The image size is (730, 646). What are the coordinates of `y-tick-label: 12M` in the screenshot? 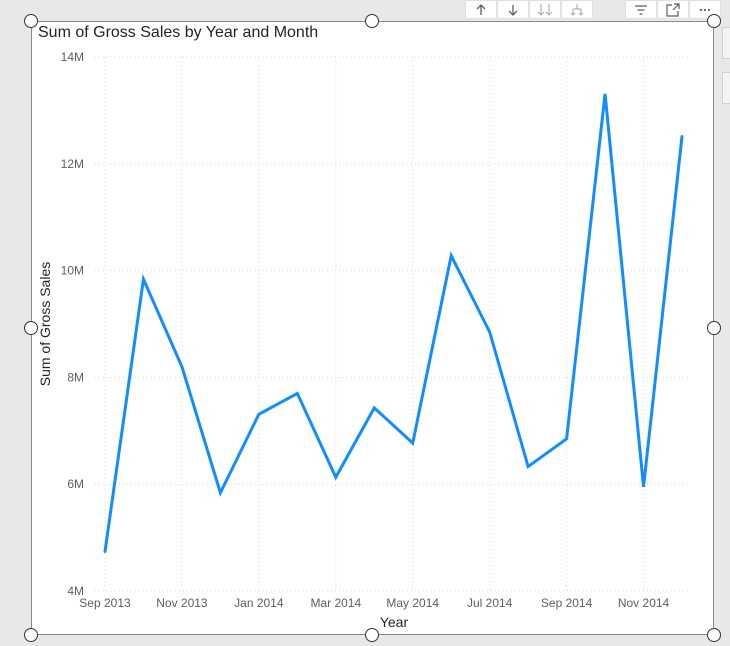 It's located at (72, 164).